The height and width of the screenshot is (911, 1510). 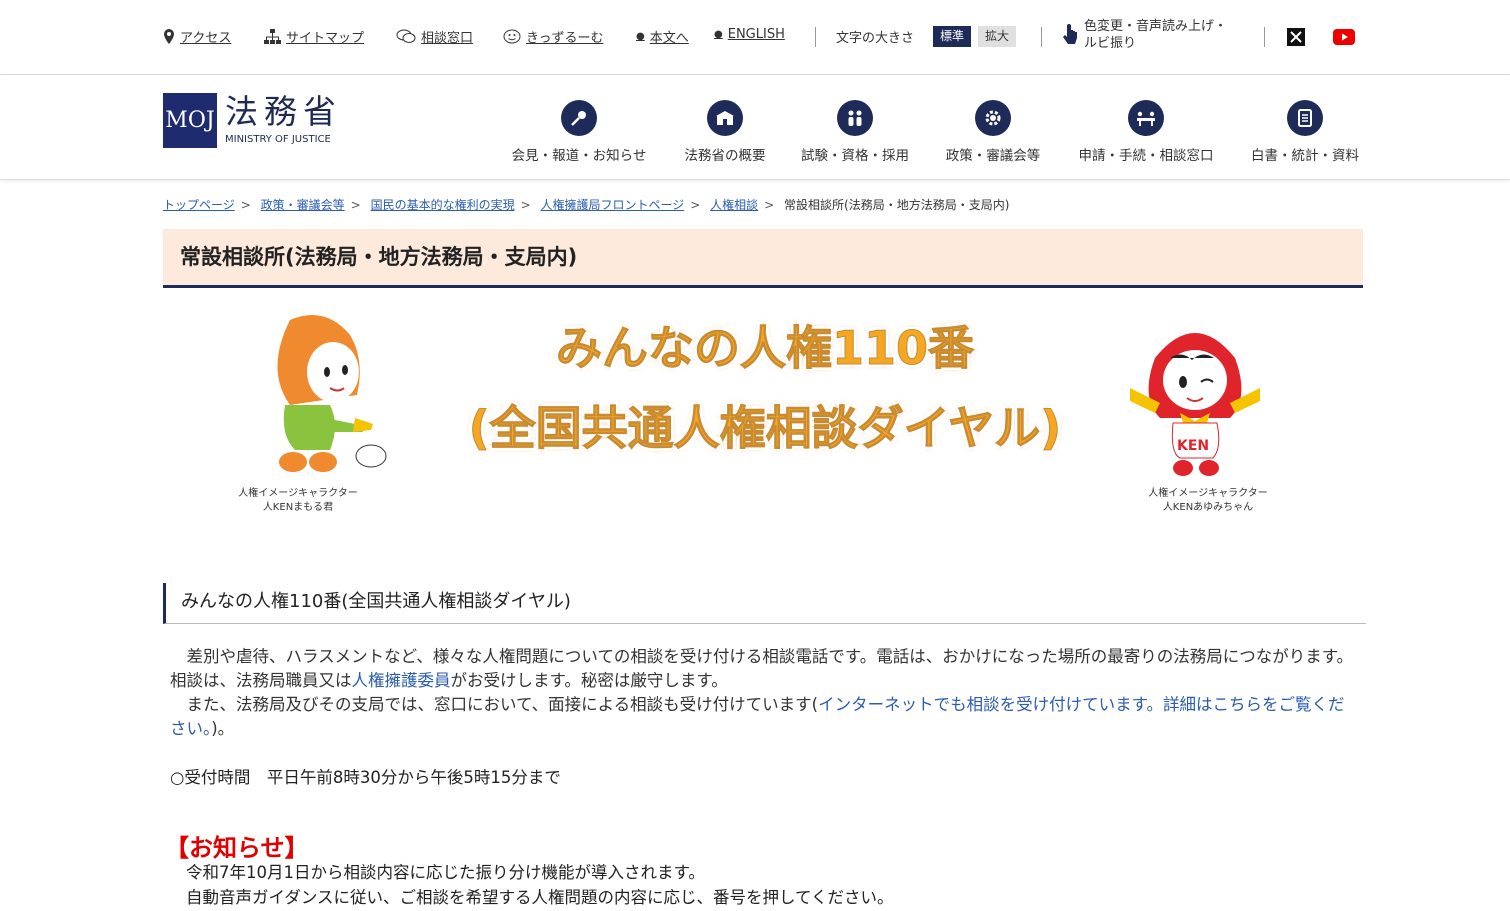 I want to click on text: また、法務局及びその支局では、窓口において、面接による相談も受け付けています(, so click(x=502, y=704).